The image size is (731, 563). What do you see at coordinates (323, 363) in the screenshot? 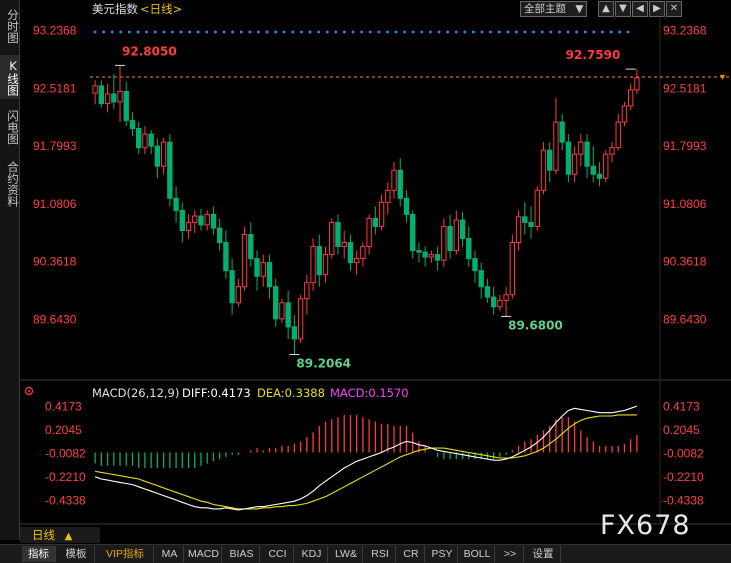
I see `extreme-label: 89.2064` at bounding box center [323, 363].